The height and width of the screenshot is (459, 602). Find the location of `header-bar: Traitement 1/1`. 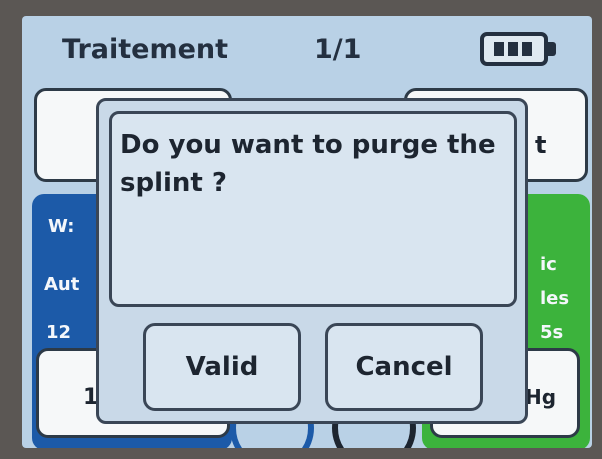

header-bar: Traitement 1/1 is located at coordinates (307, 51).